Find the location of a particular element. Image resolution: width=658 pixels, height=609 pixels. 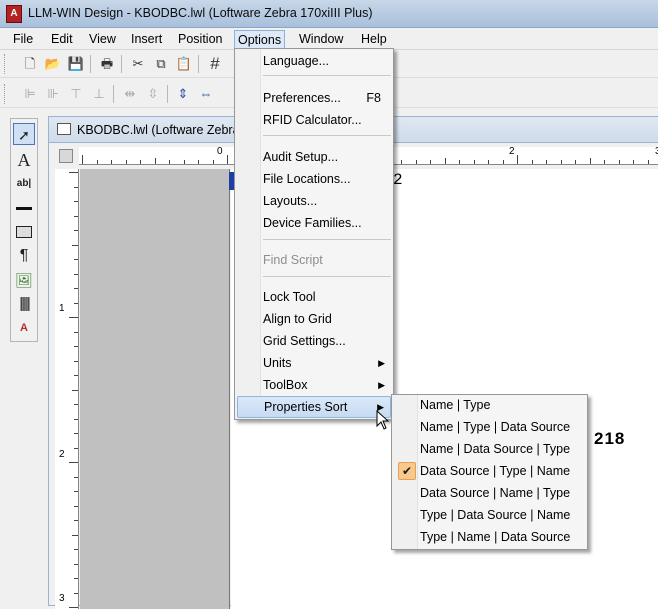

rectangle-tool-icon is located at coordinates (24, 232).